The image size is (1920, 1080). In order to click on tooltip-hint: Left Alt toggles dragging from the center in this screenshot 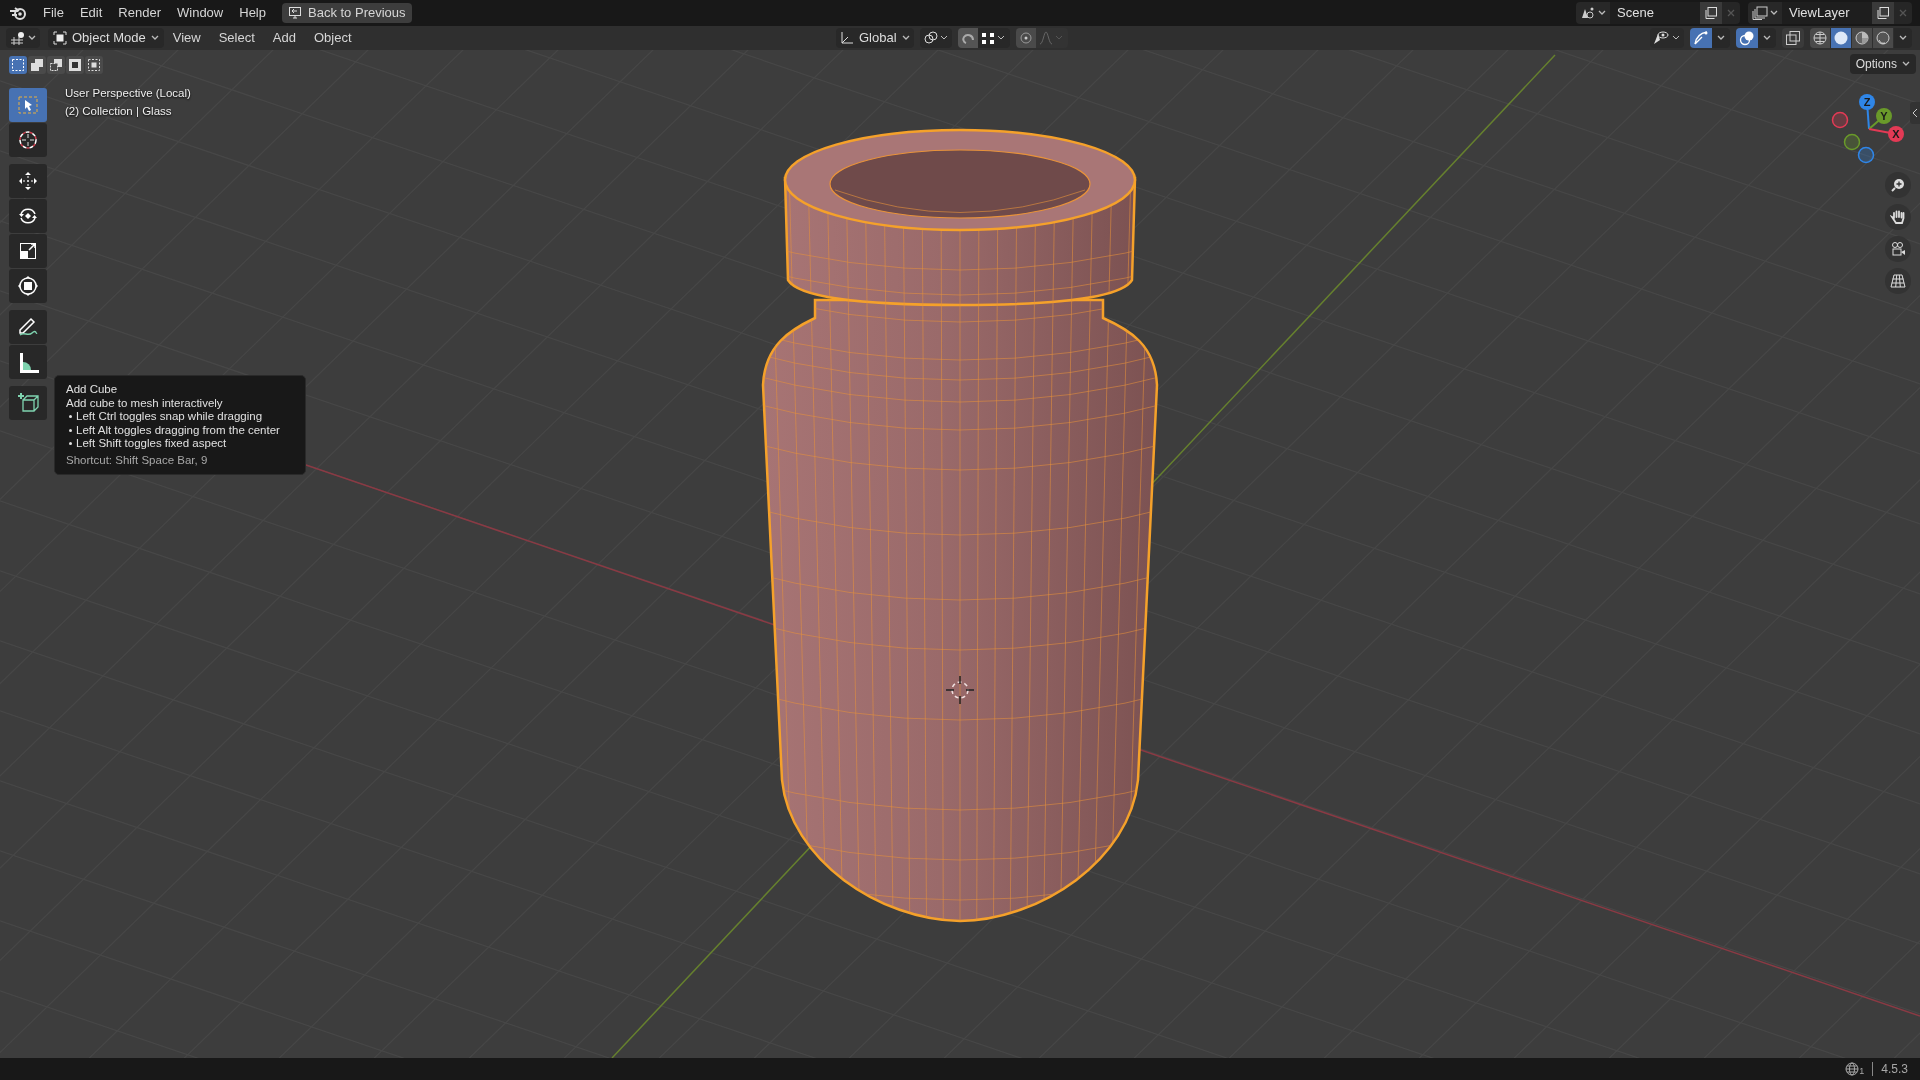, I will do `click(178, 430)`.